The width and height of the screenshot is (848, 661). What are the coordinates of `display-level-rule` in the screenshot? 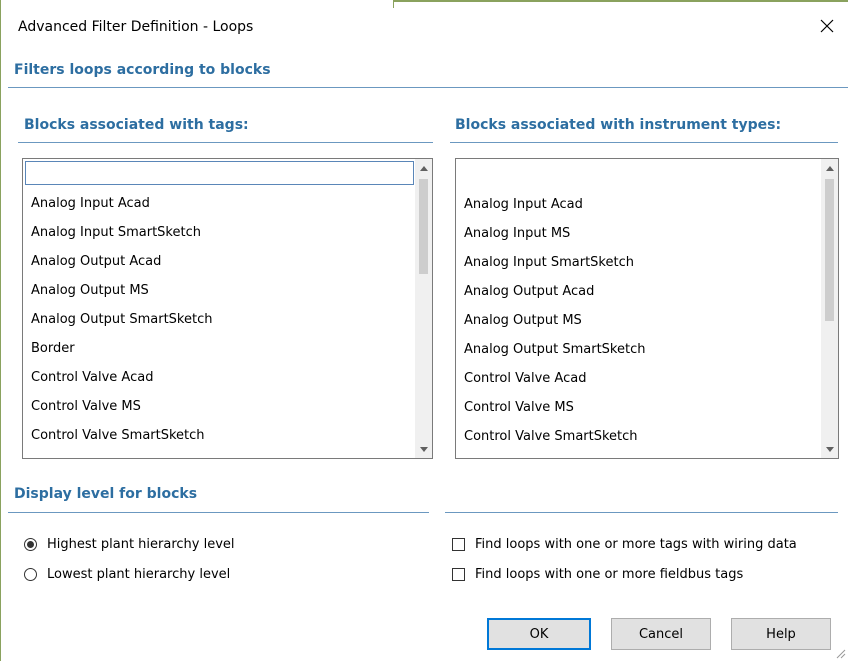 It's located at (218, 512).